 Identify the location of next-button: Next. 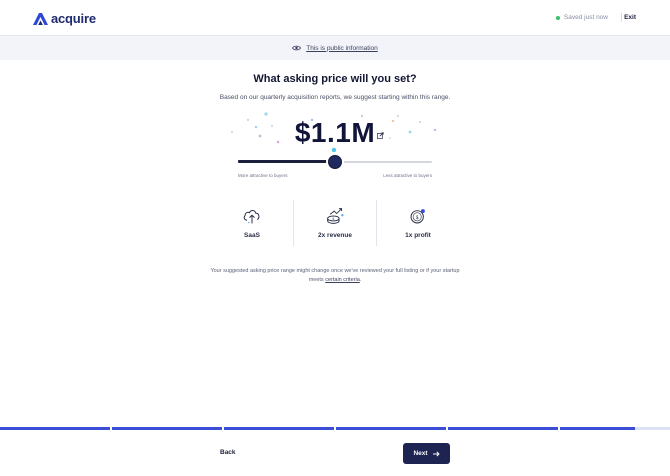
(426, 453).